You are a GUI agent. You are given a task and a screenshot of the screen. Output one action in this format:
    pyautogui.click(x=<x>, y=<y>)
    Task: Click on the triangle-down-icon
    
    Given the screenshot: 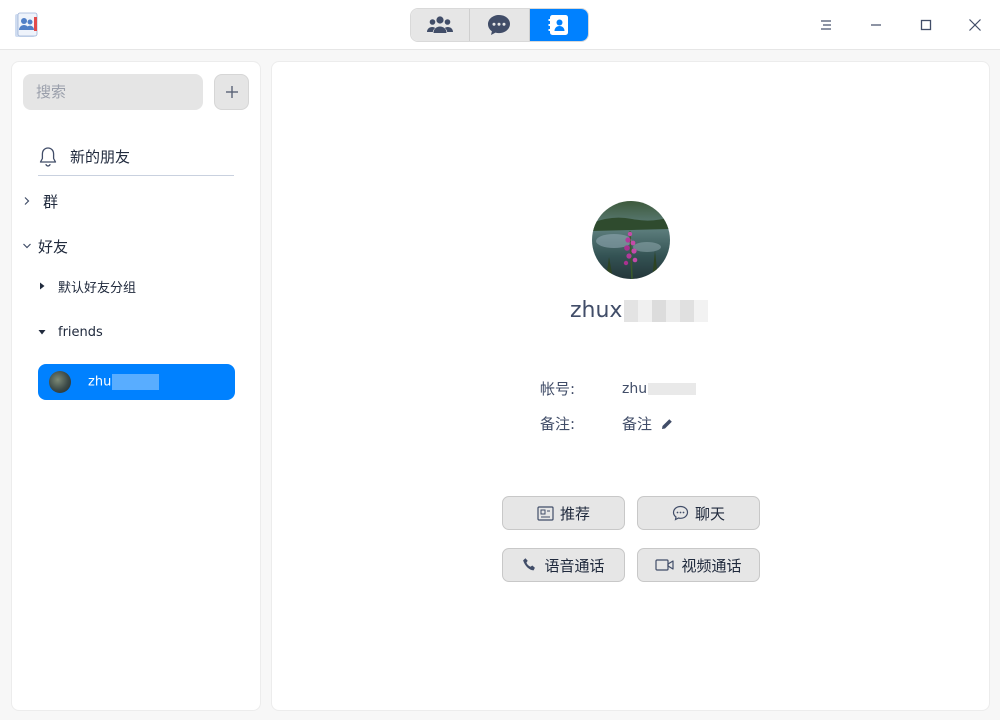 What is the action you would take?
    pyautogui.click(x=42, y=332)
    